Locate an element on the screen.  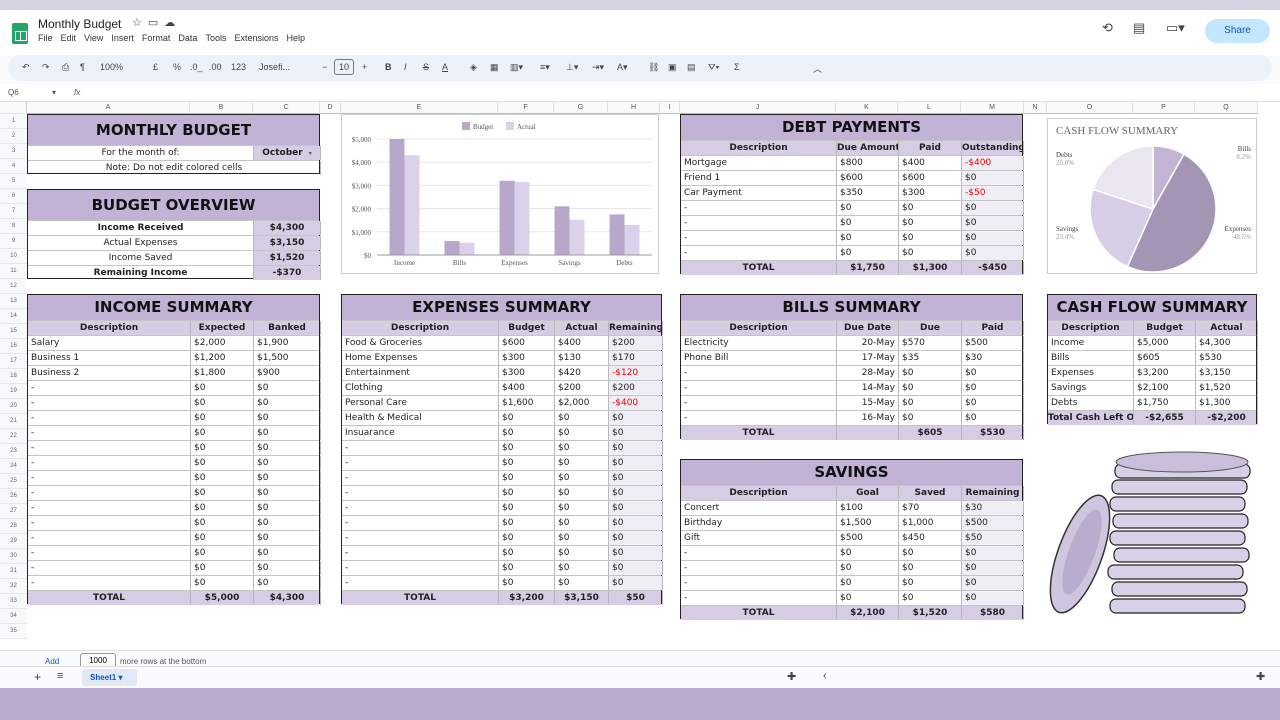
column-header-F: F is located at coordinates (526, 108).